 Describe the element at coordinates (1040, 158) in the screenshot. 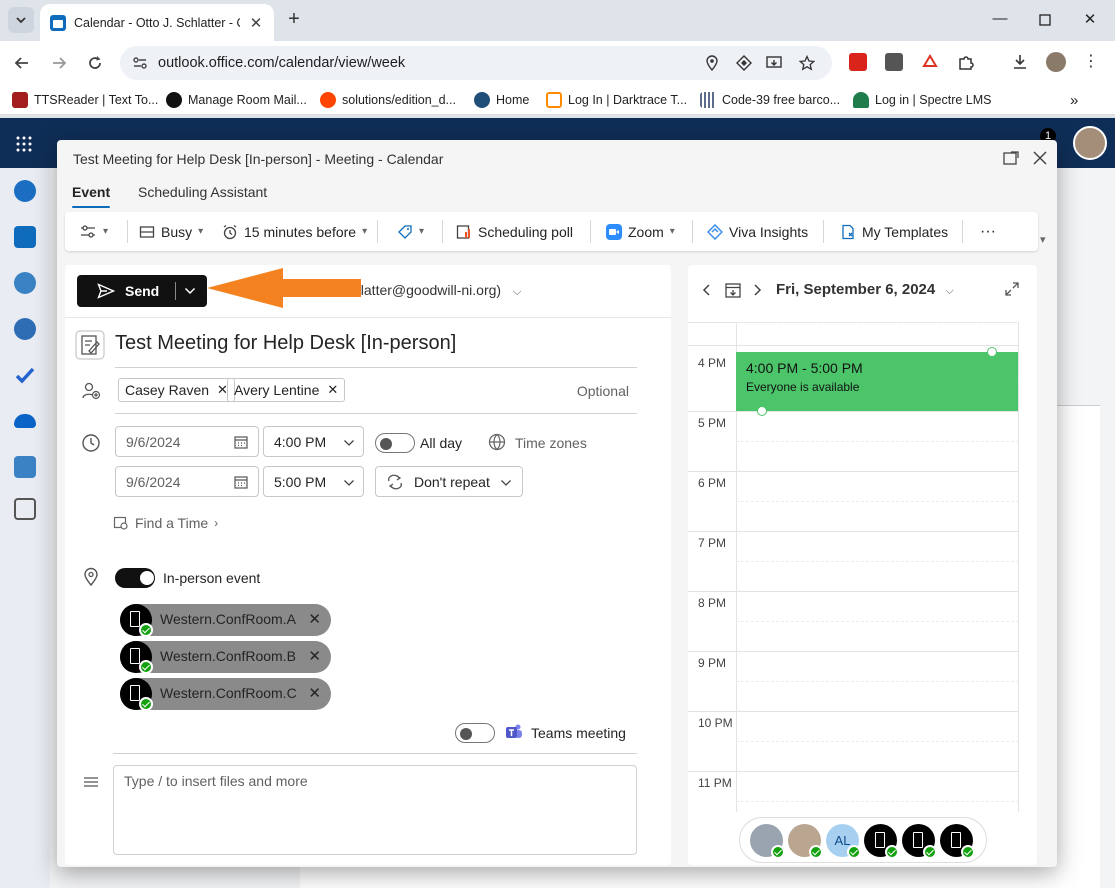

I see `close-dialog-button` at that location.